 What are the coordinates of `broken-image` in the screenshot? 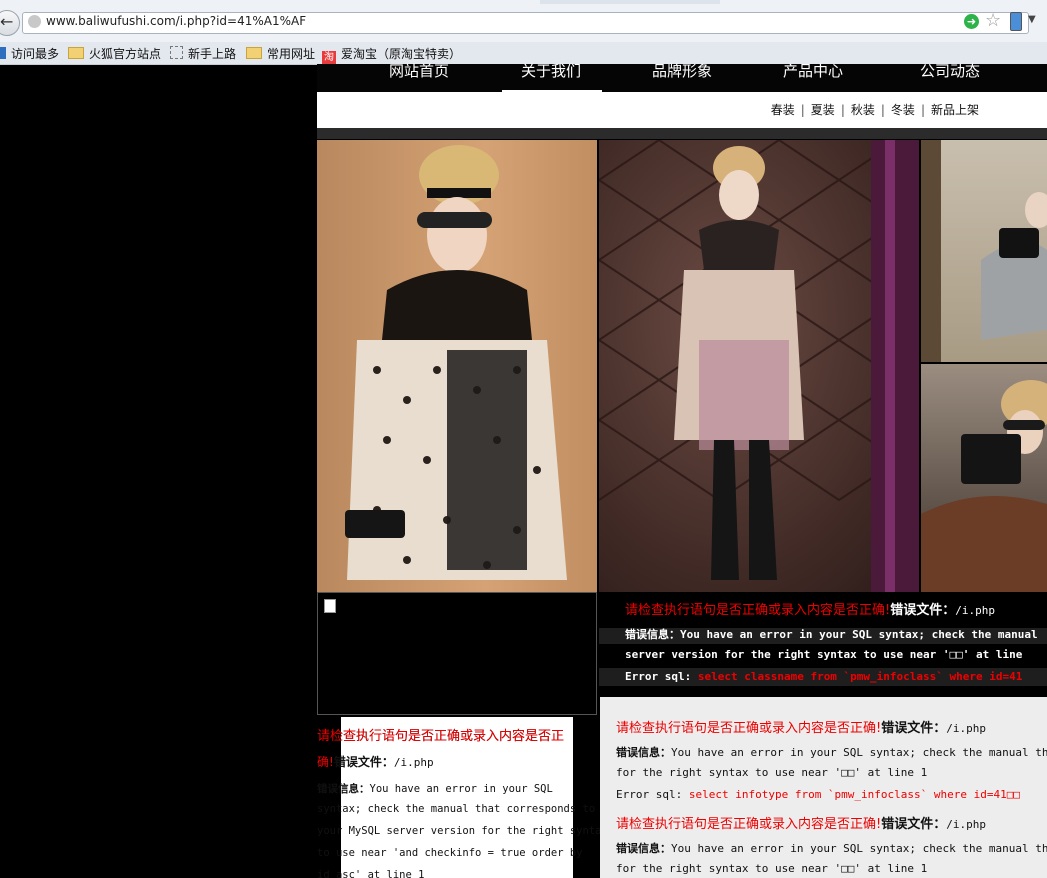 It's located at (457, 653).